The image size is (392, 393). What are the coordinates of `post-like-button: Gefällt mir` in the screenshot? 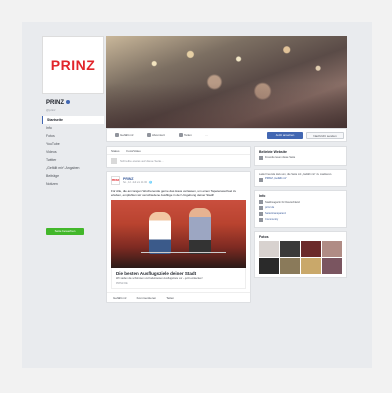 It's located at (120, 298).